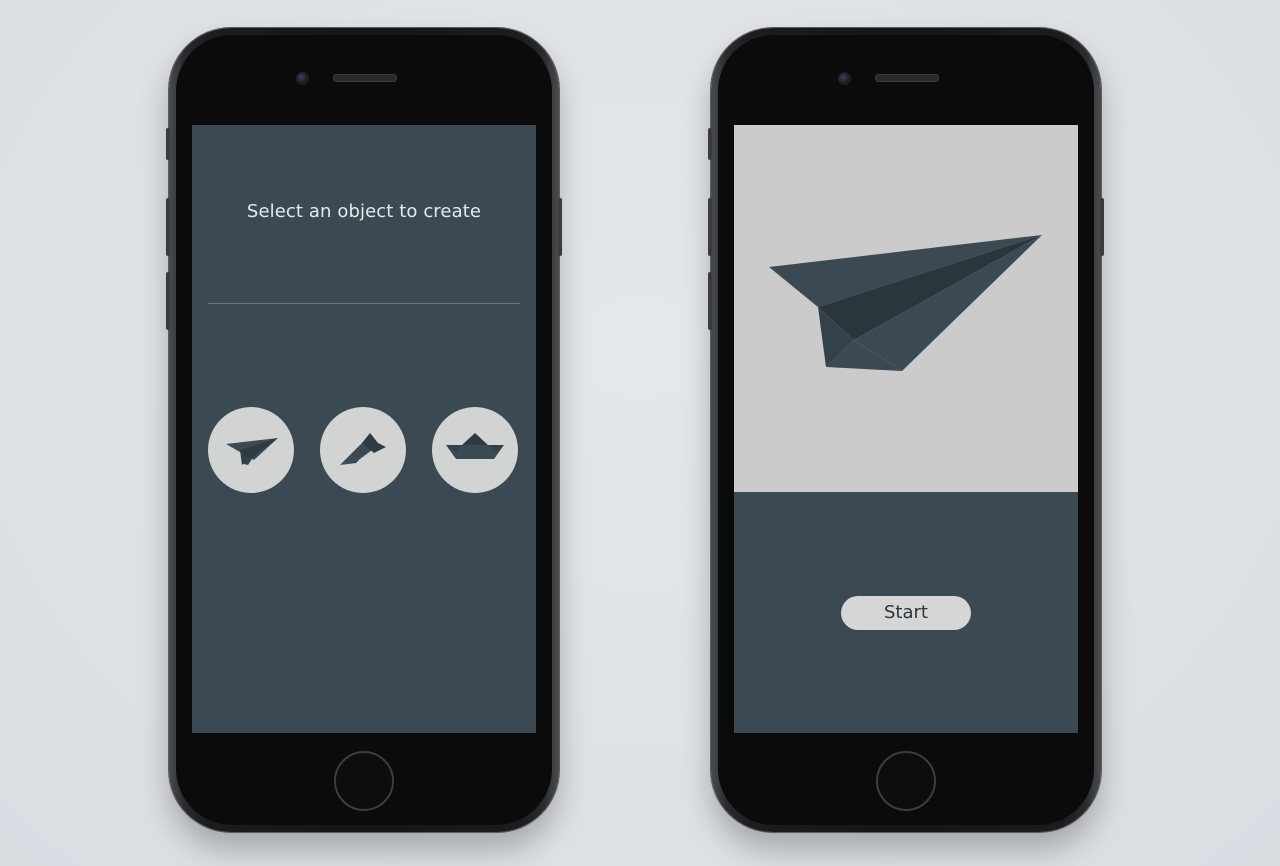  Describe the element at coordinates (475, 446) in the screenshot. I see `paper-boat-icon` at that location.